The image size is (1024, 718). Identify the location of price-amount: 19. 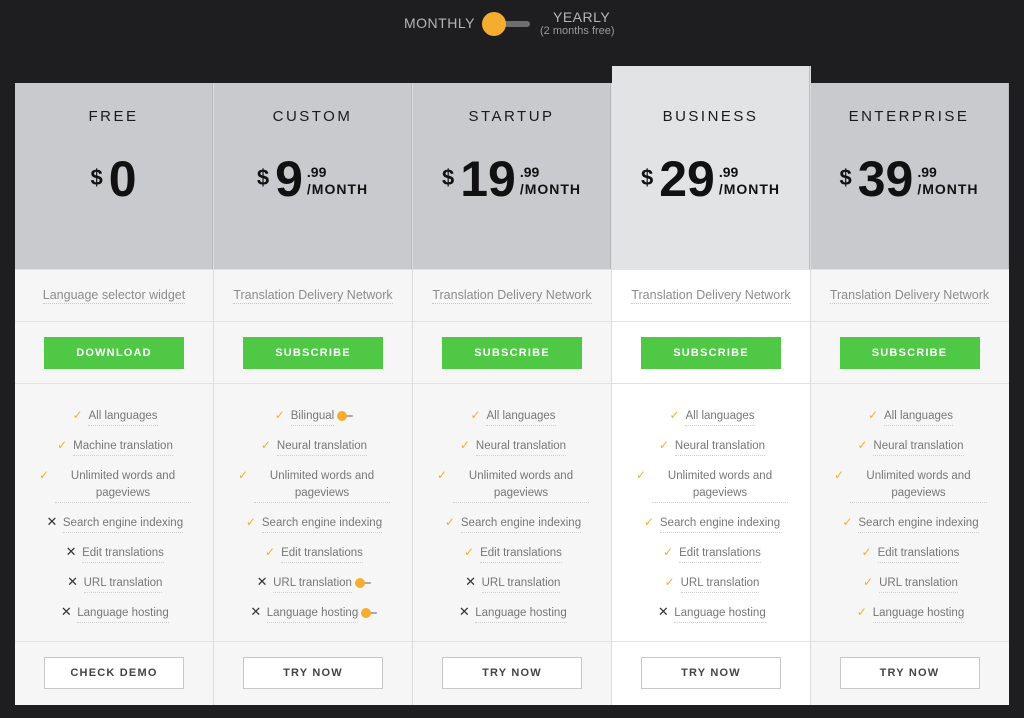
(488, 179).